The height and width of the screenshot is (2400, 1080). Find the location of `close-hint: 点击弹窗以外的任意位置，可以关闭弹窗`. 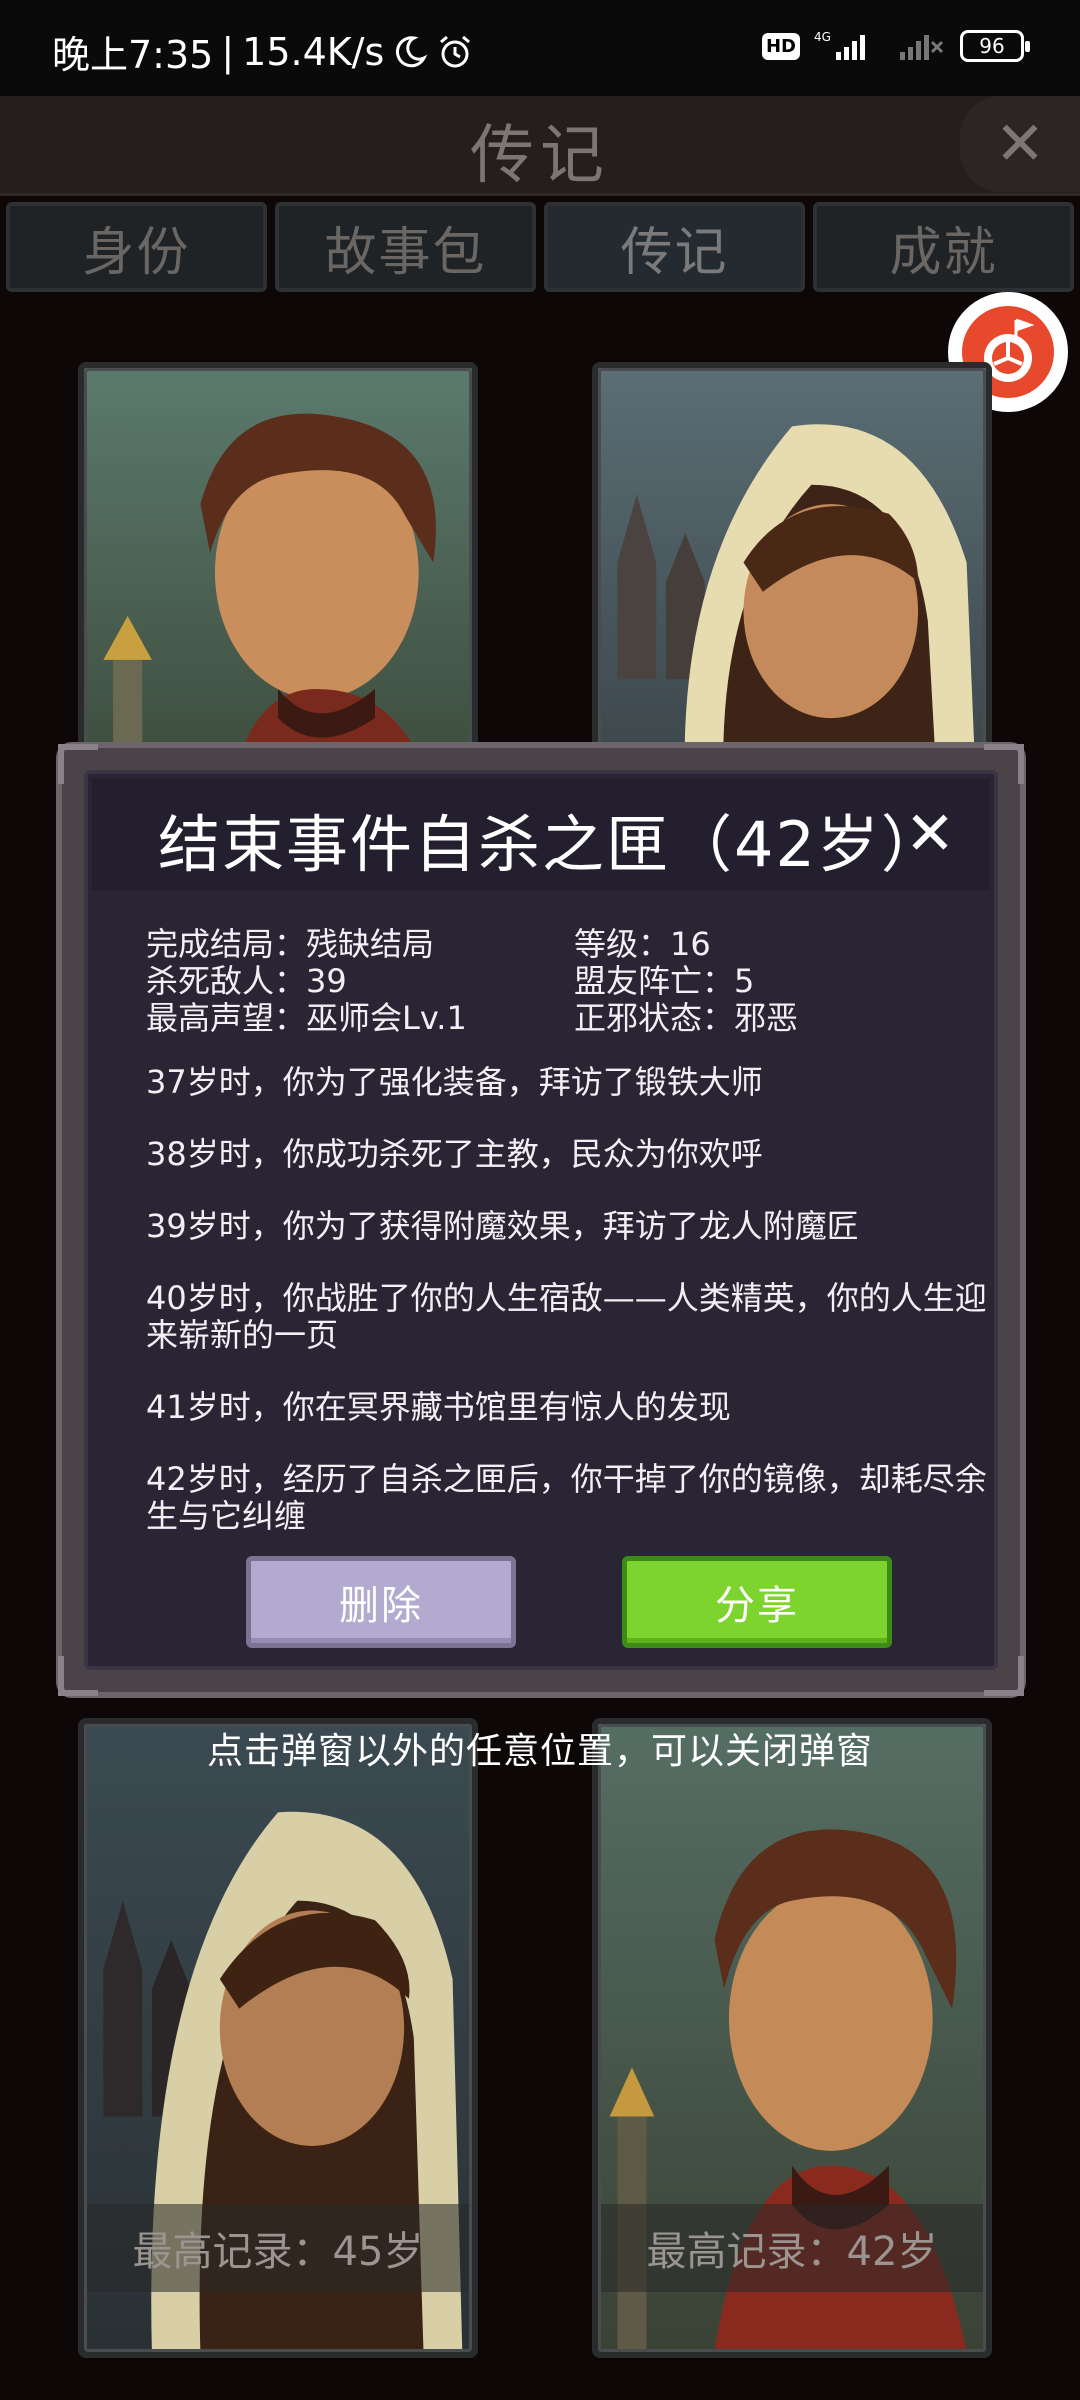

close-hint: 点击弹窗以外的任意位置，可以关闭弹窗 is located at coordinates (539, 1751).